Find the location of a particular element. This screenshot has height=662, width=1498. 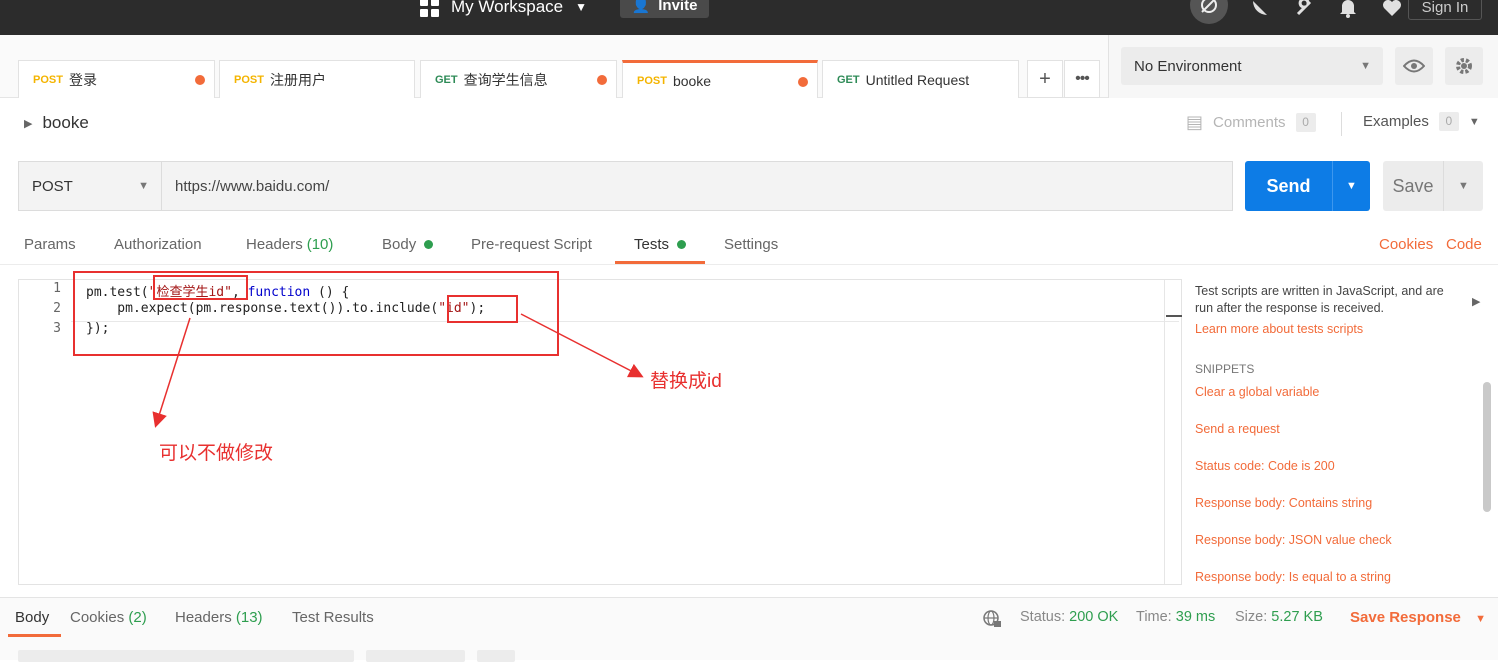

request-tab: POST 注册用户 is located at coordinates (317, 79).